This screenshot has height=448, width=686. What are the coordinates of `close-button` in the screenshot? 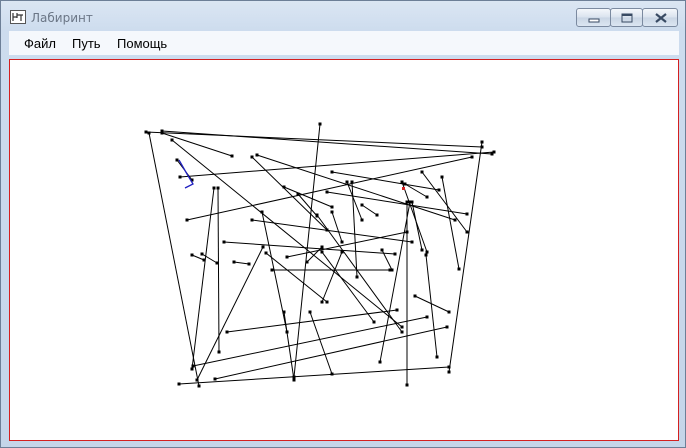 It's located at (660, 17).